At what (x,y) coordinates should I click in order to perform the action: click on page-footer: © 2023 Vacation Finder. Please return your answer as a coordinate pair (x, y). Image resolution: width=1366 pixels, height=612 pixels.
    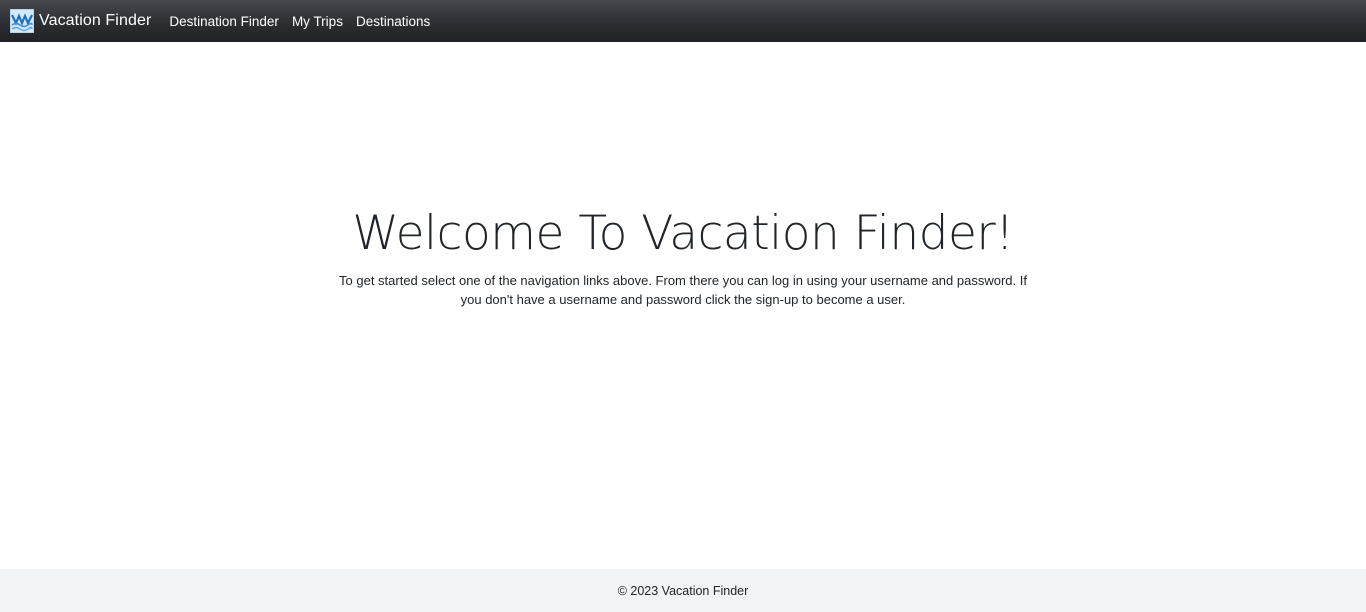
    Looking at the image, I should click on (683, 590).